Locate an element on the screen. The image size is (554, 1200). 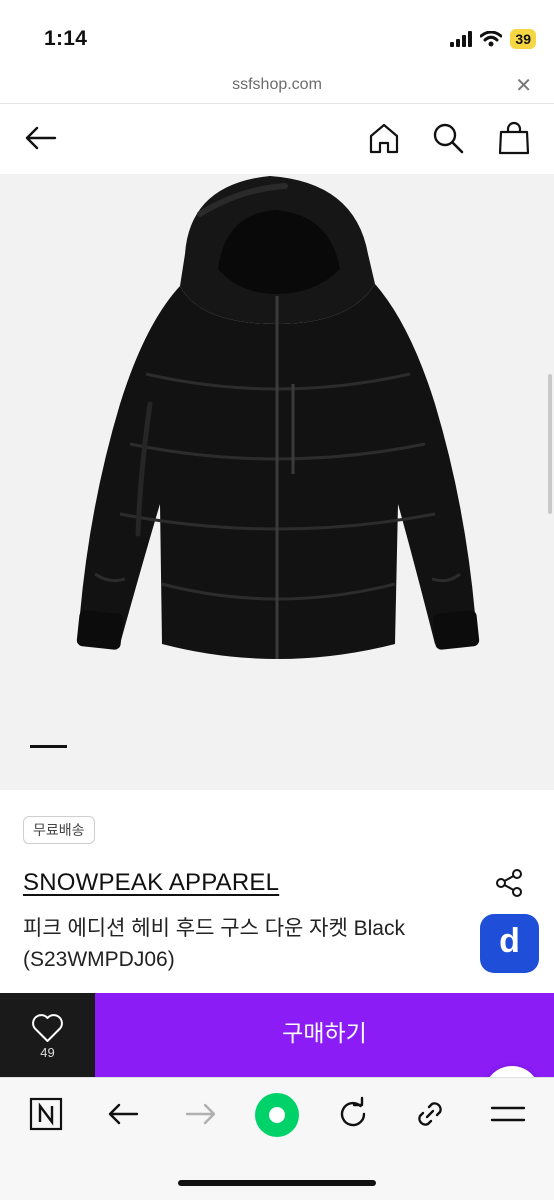
refresh-icon is located at coordinates (353, 1114).